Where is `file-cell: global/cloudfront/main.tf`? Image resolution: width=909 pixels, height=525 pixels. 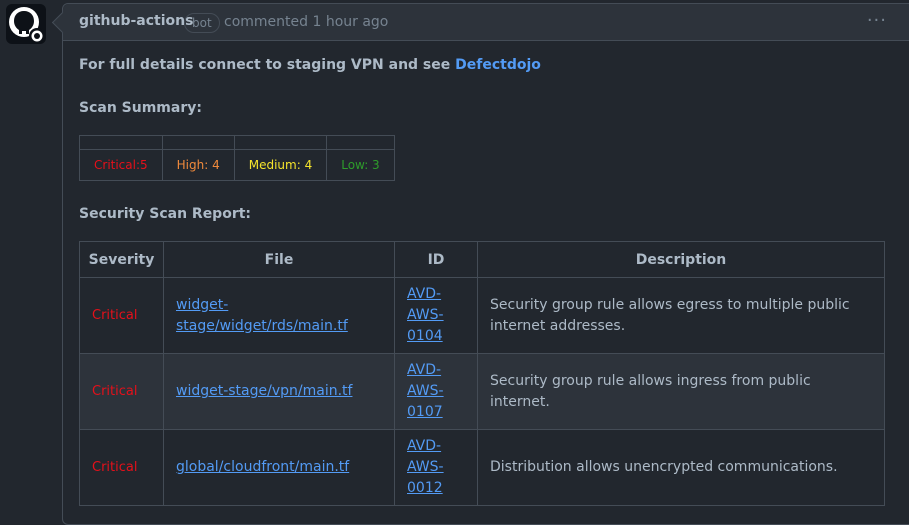 file-cell: global/cloudfront/main.tf is located at coordinates (279, 467).